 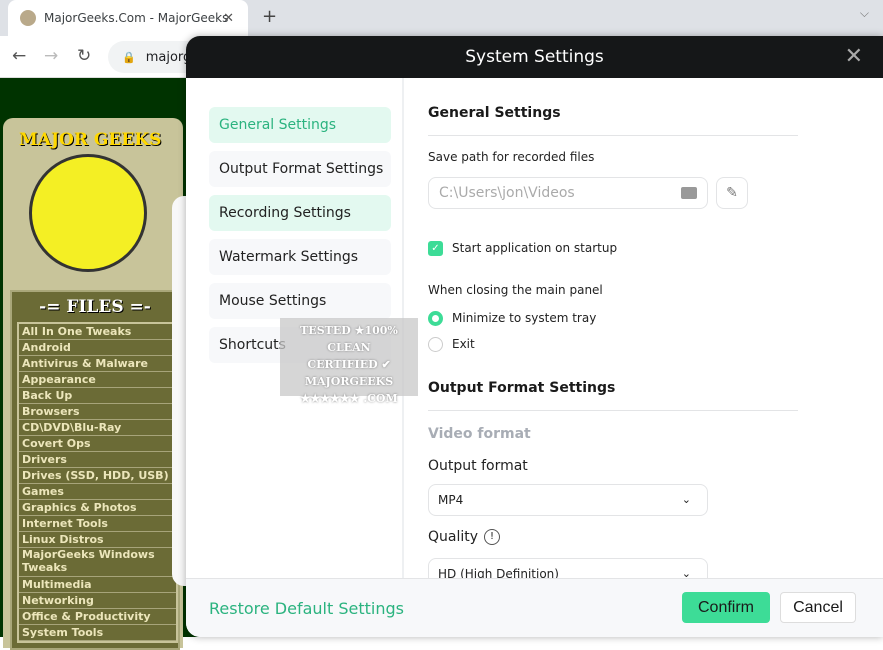 What do you see at coordinates (95, 307) in the screenshot?
I see `files-header: -= FILES =-` at bounding box center [95, 307].